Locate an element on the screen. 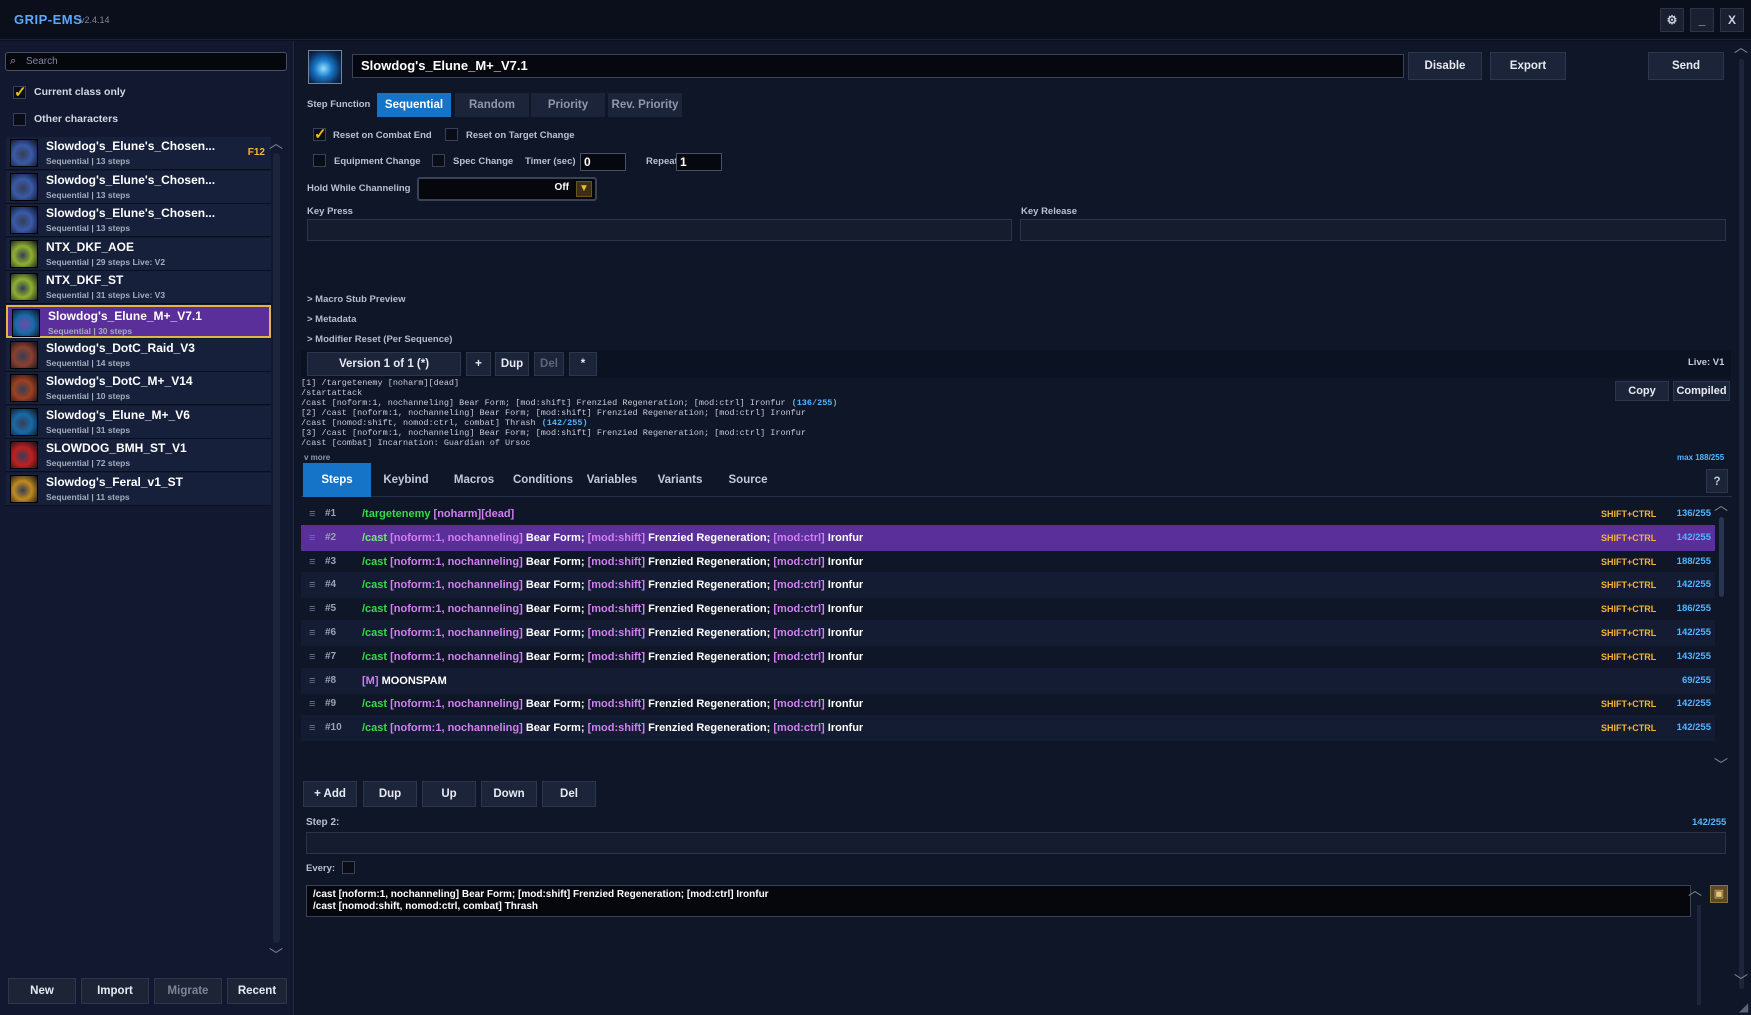 This screenshot has height=1015, width=1751. up-step-button: Up is located at coordinates (449, 794).